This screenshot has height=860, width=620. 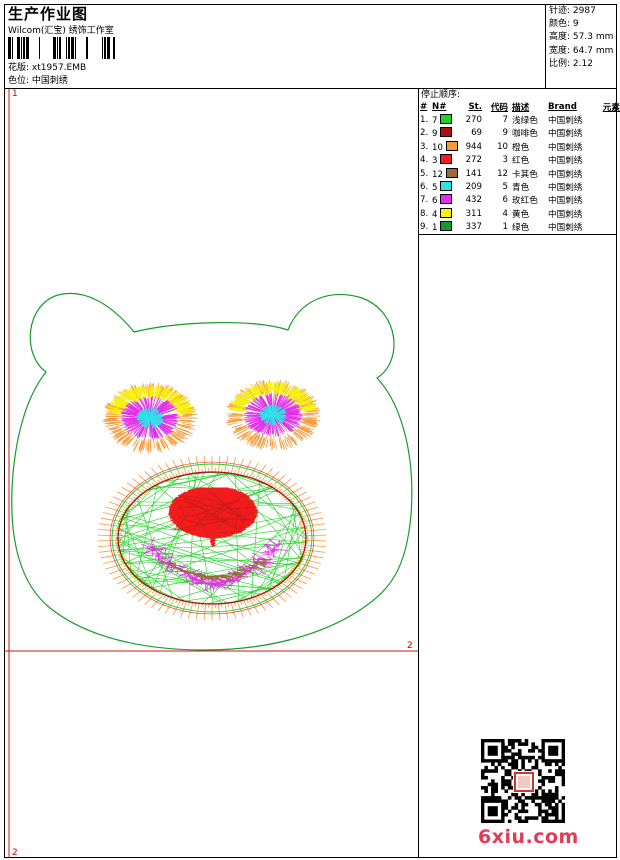 I want to click on watermark-logo: 6xiu.com, so click(x=528, y=837).